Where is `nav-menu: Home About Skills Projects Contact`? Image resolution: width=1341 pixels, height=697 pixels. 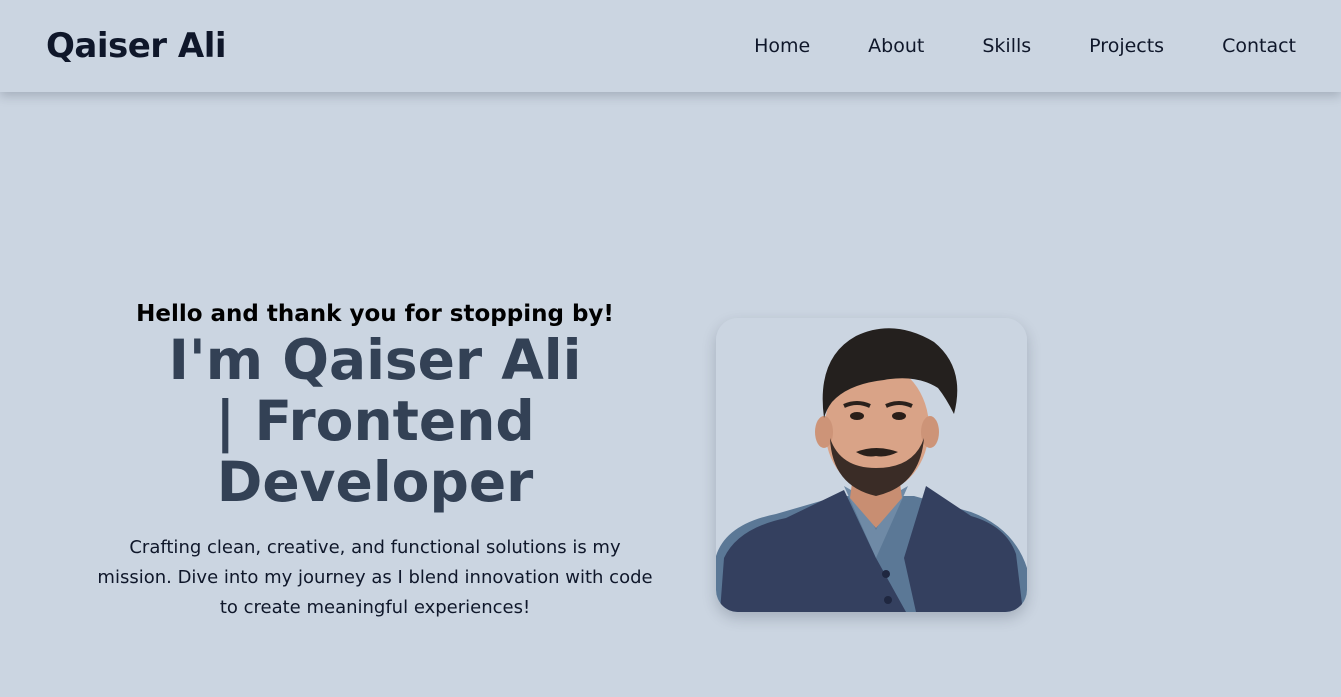 nav-menu: Home About Skills Projects Contact is located at coordinates (1025, 46).